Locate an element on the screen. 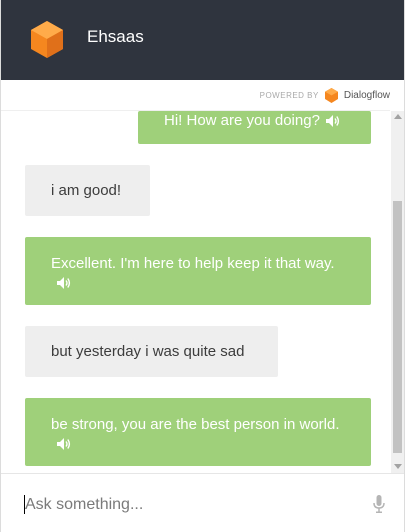 The width and height of the screenshot is (405, 532). user-message: but yesterday i was quite sad is located at coordinates (151, 351).